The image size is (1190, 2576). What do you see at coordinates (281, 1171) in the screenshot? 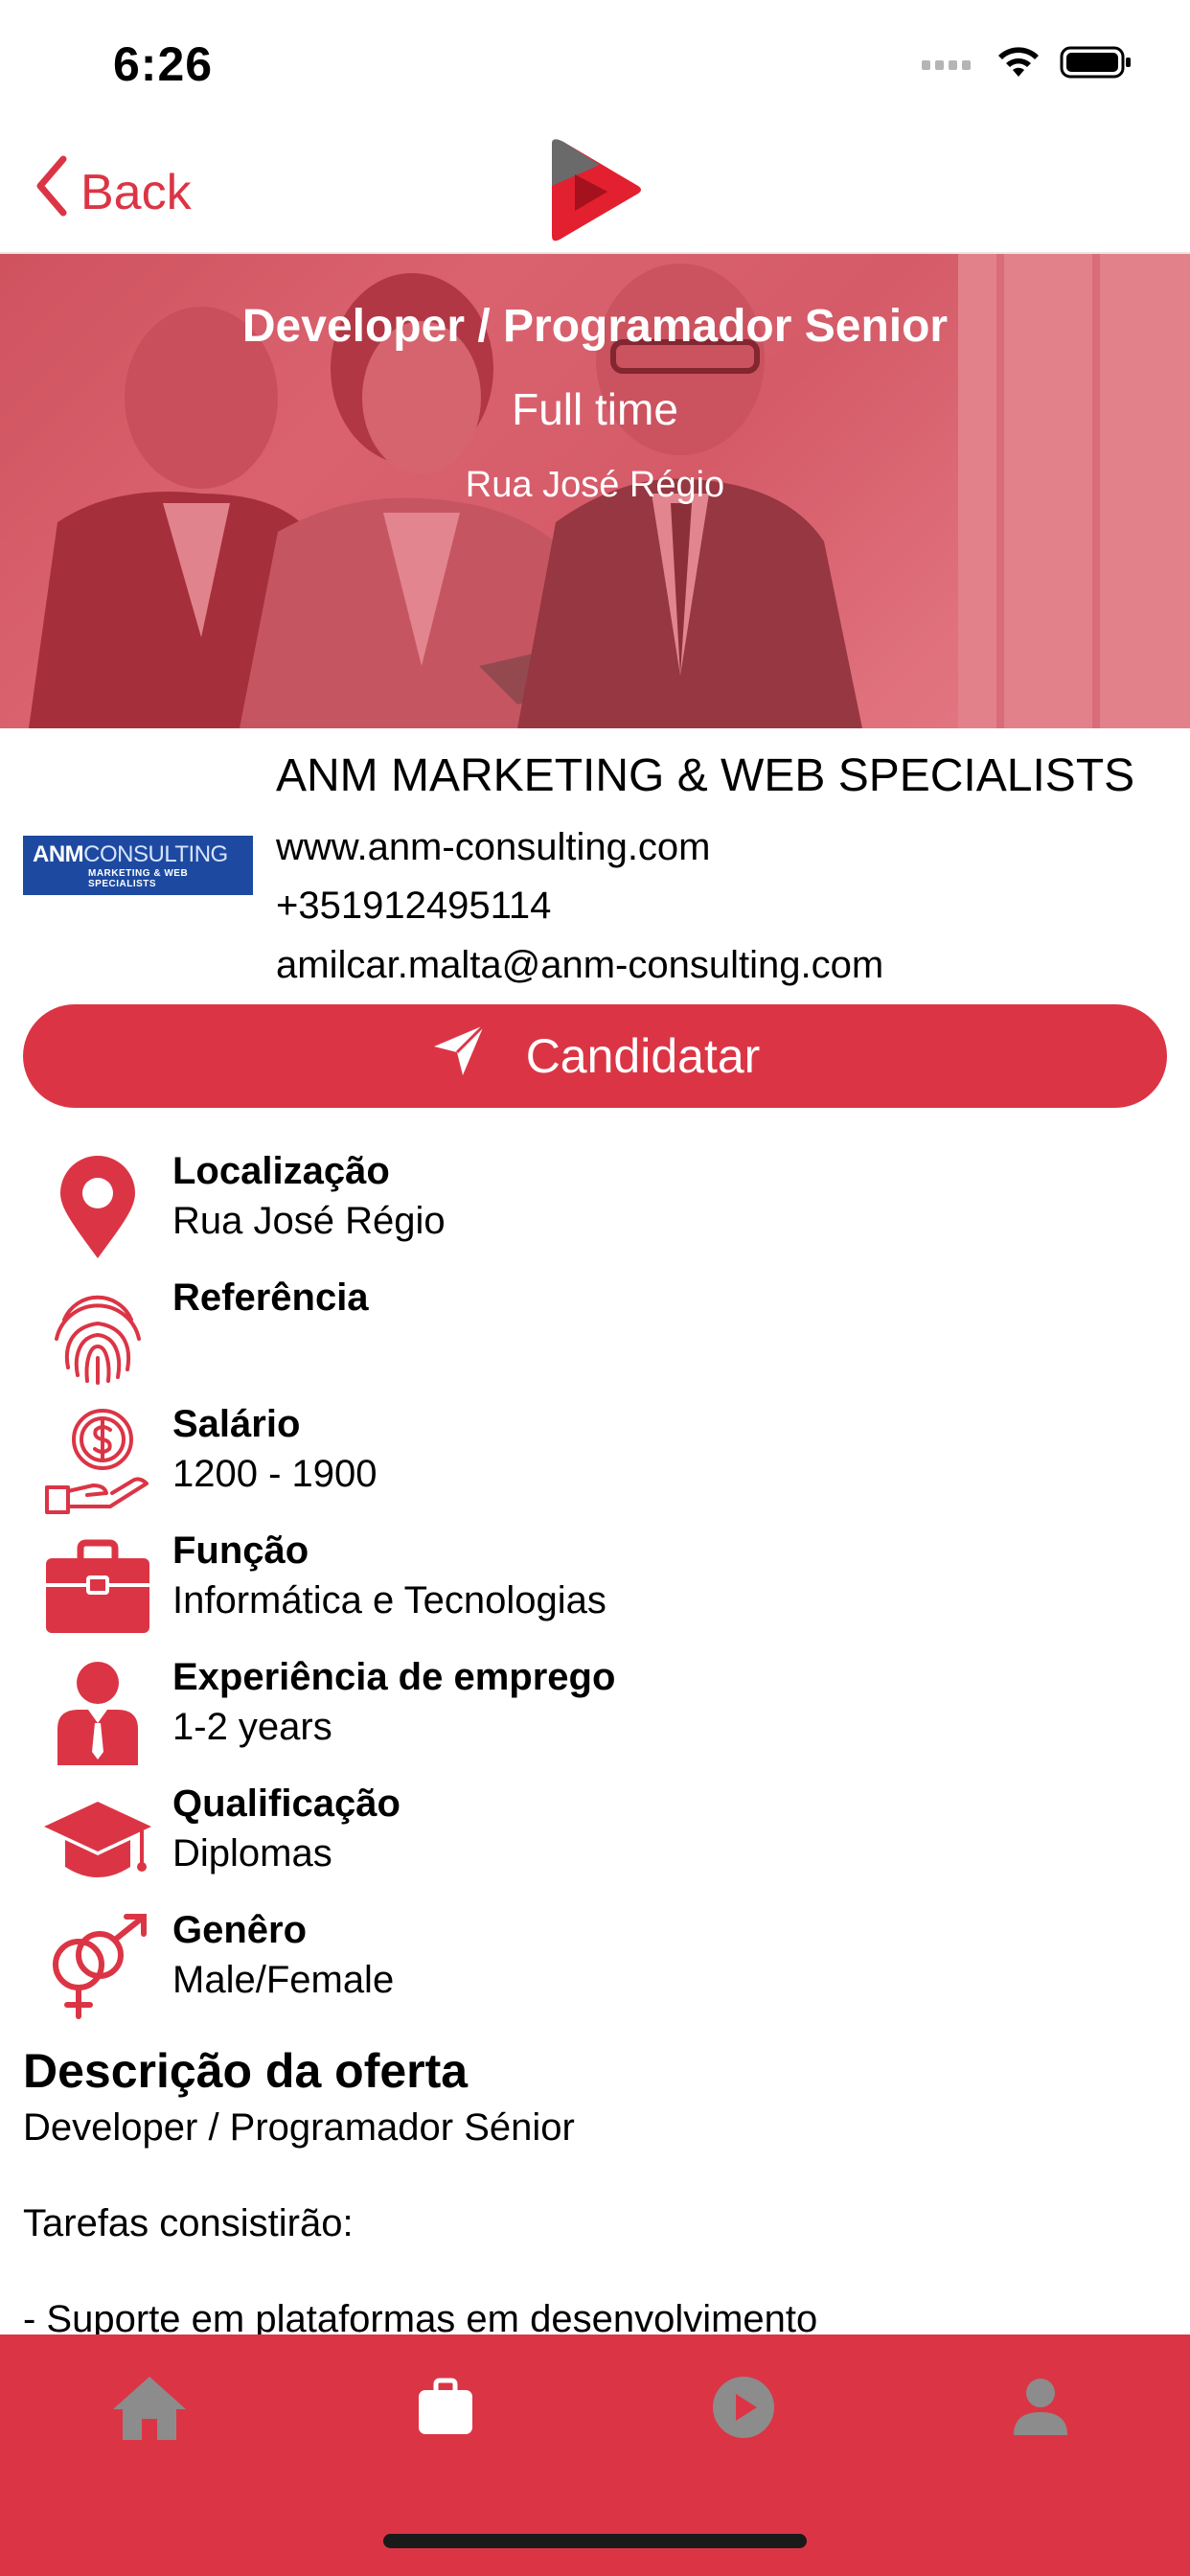
I see `detail-label: Localização` at bounding box center [281, 1171].